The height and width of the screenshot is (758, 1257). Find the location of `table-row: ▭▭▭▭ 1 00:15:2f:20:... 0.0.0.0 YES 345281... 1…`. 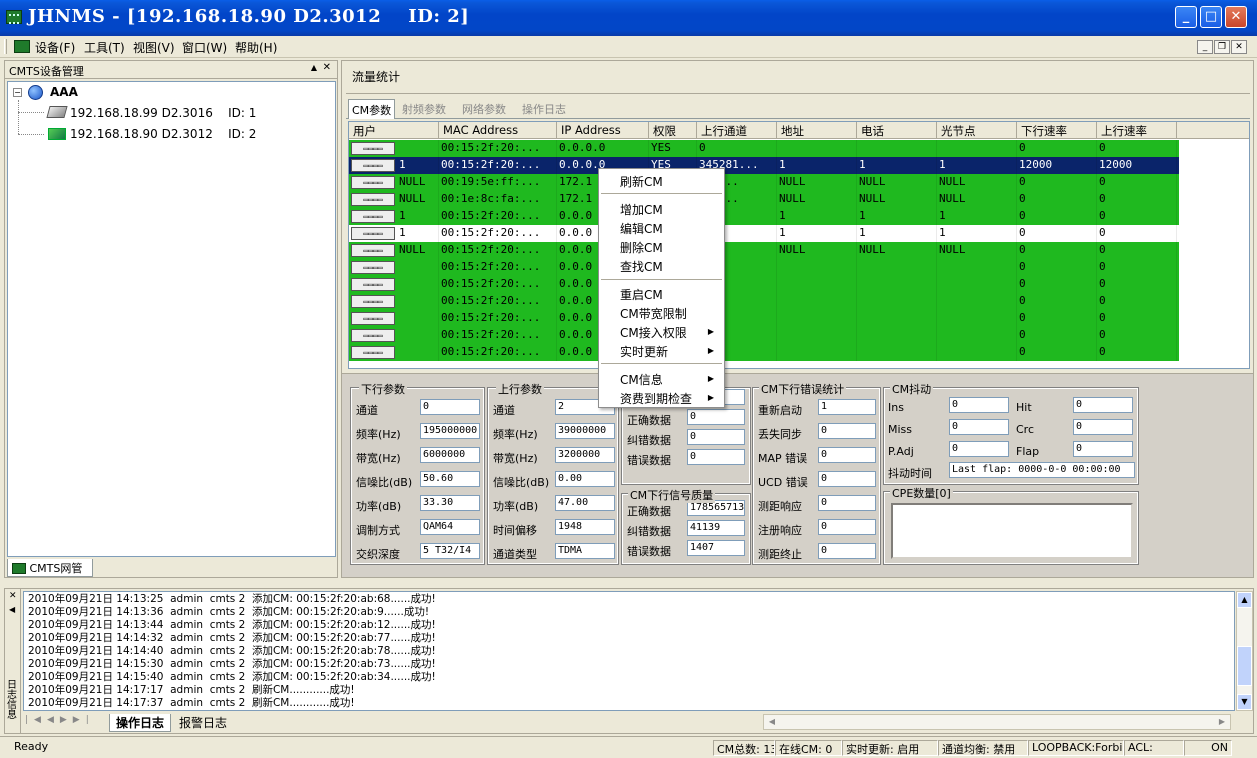

table-row: ▭▭▭▭ 1 00:15:2f:20:... 0.0.0.0 YES 345281... 1… is located at coordinates (764, 165).